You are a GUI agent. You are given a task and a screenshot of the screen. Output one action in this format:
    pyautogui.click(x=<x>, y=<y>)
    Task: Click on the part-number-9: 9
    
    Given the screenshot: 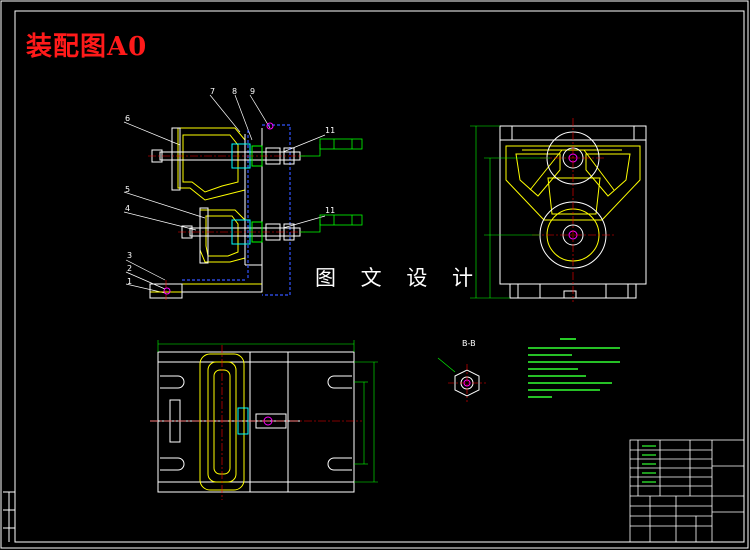 What is the action you would take?
    pyautogui.click(x=252, y=91)
    